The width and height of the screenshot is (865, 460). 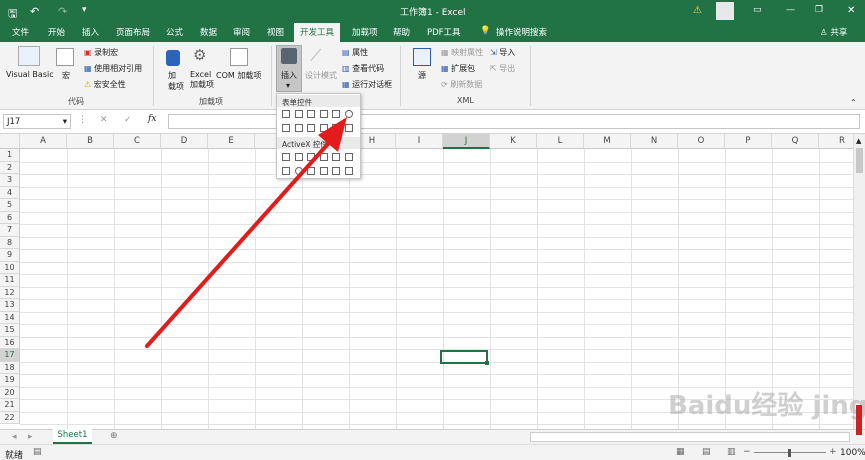 I want to click on annotation-arrow, so click(x=246, y=232).